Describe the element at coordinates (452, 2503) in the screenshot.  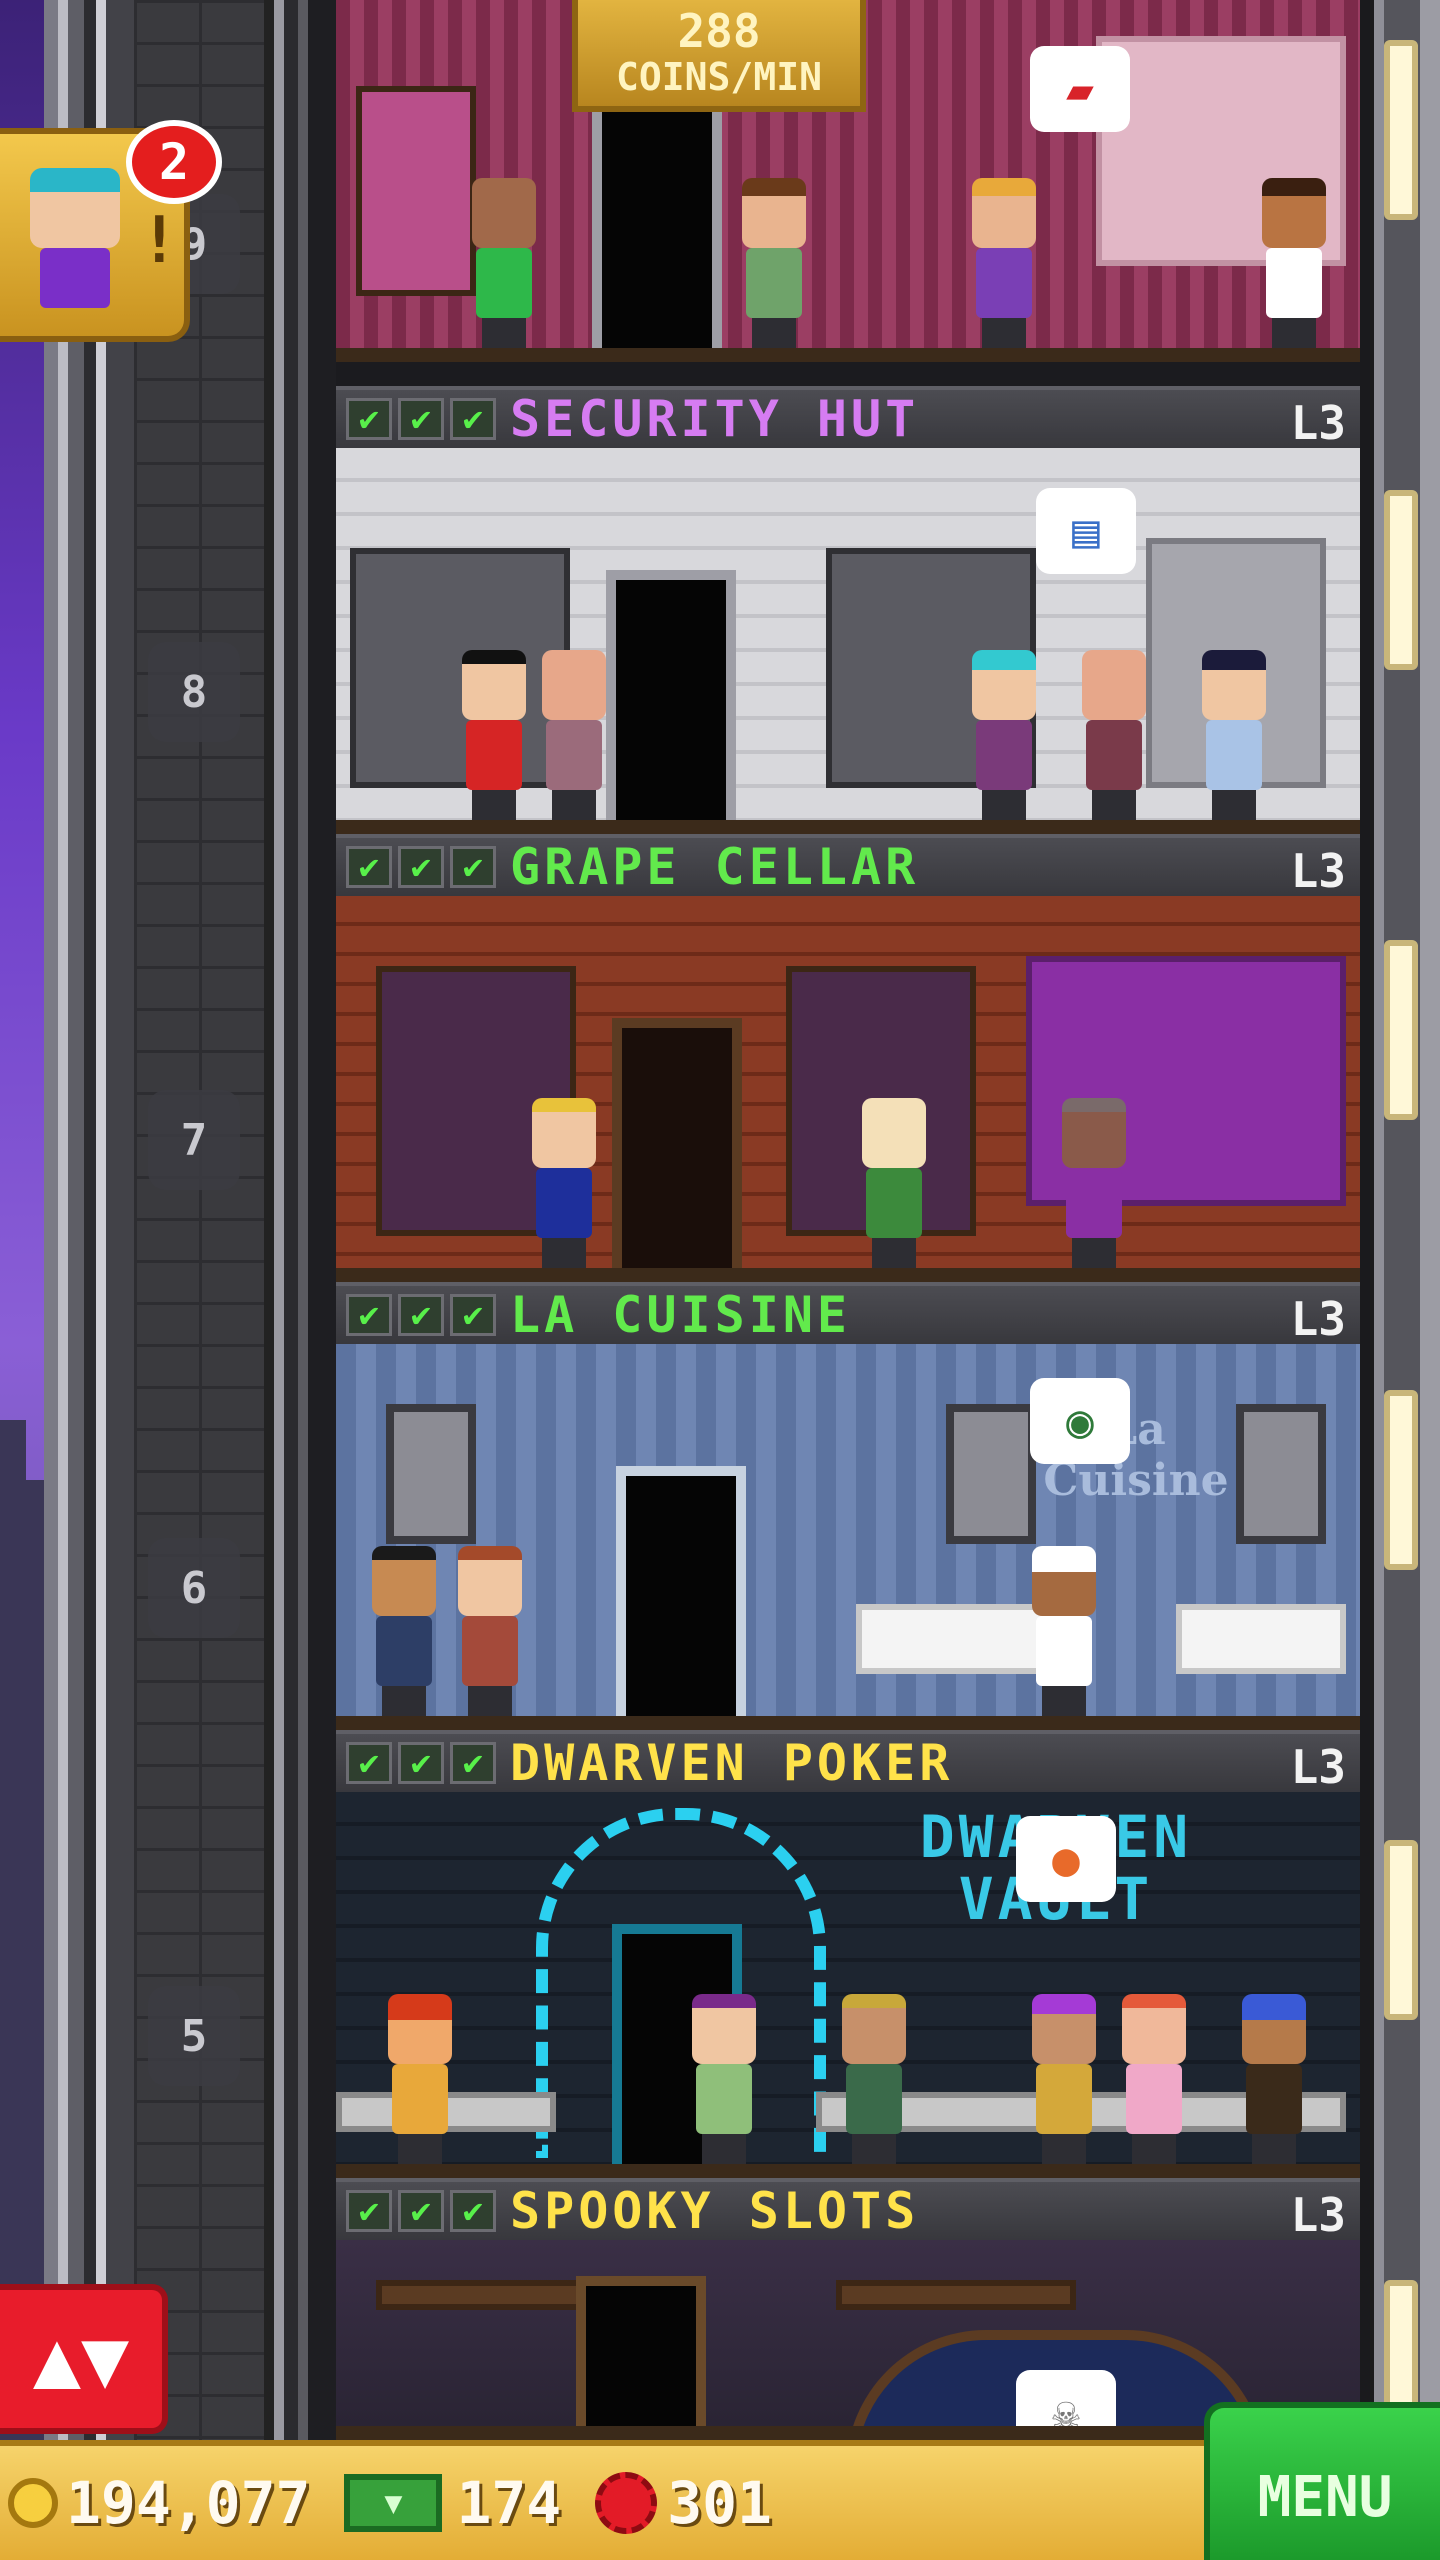
I see `bux-counter: ▼ 174` at that location.